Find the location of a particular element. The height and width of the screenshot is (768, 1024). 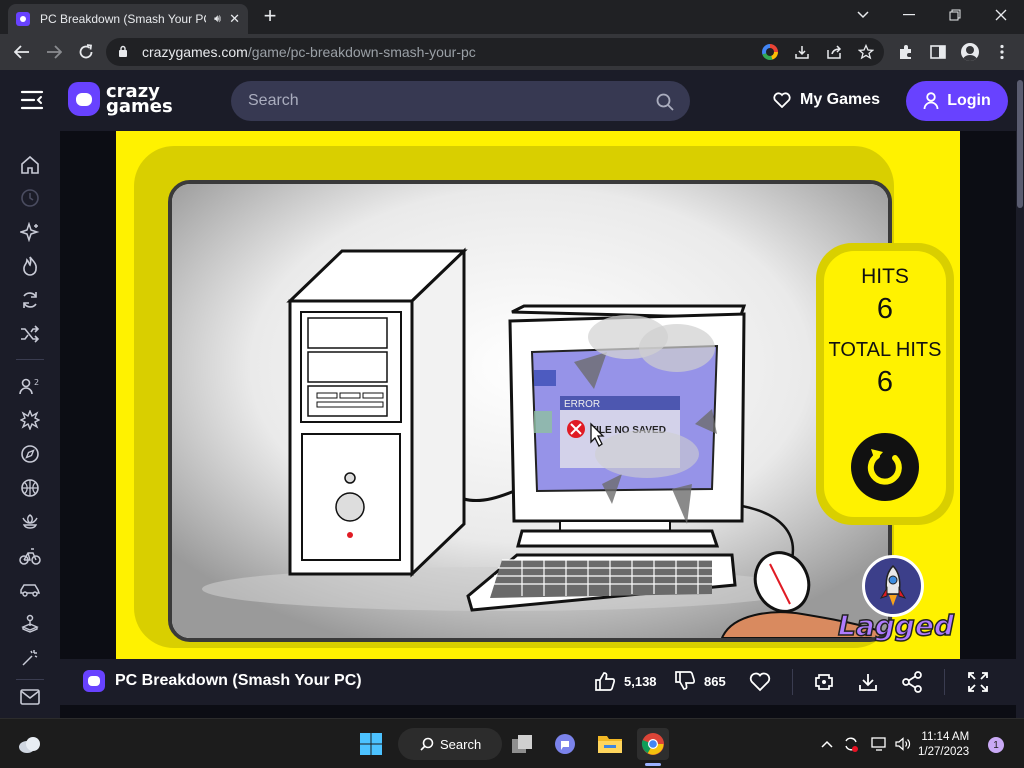

profile-avatar-icon is located at coordinates (970, 52).